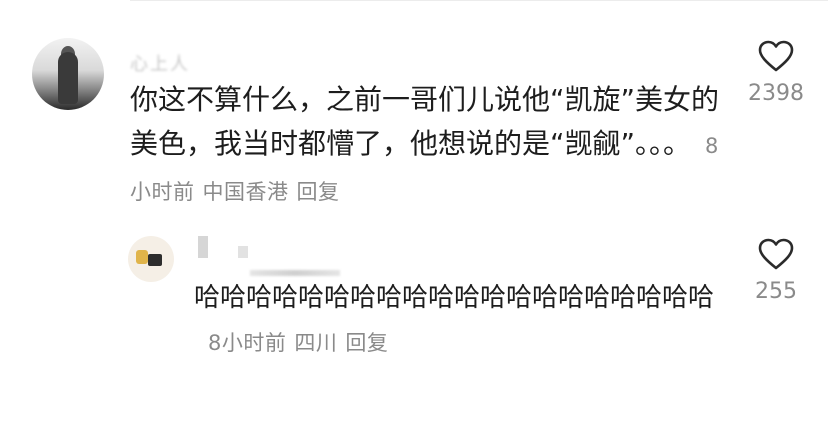  Describe the element at coordinates (68, 78) in the screenshot. I see `avatar-figure-body` at that location.